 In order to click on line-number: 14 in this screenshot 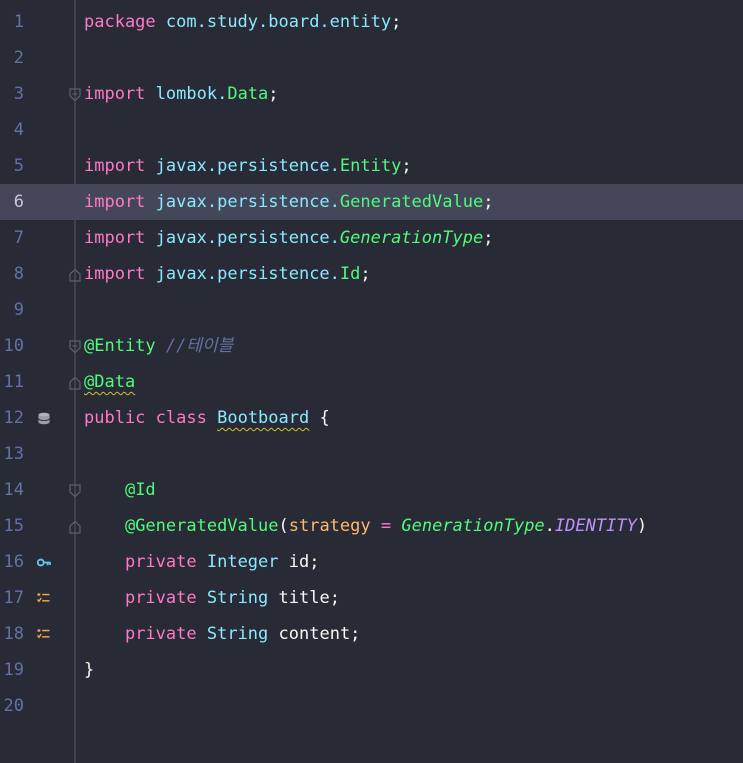, I will do `click(13, 490)`.